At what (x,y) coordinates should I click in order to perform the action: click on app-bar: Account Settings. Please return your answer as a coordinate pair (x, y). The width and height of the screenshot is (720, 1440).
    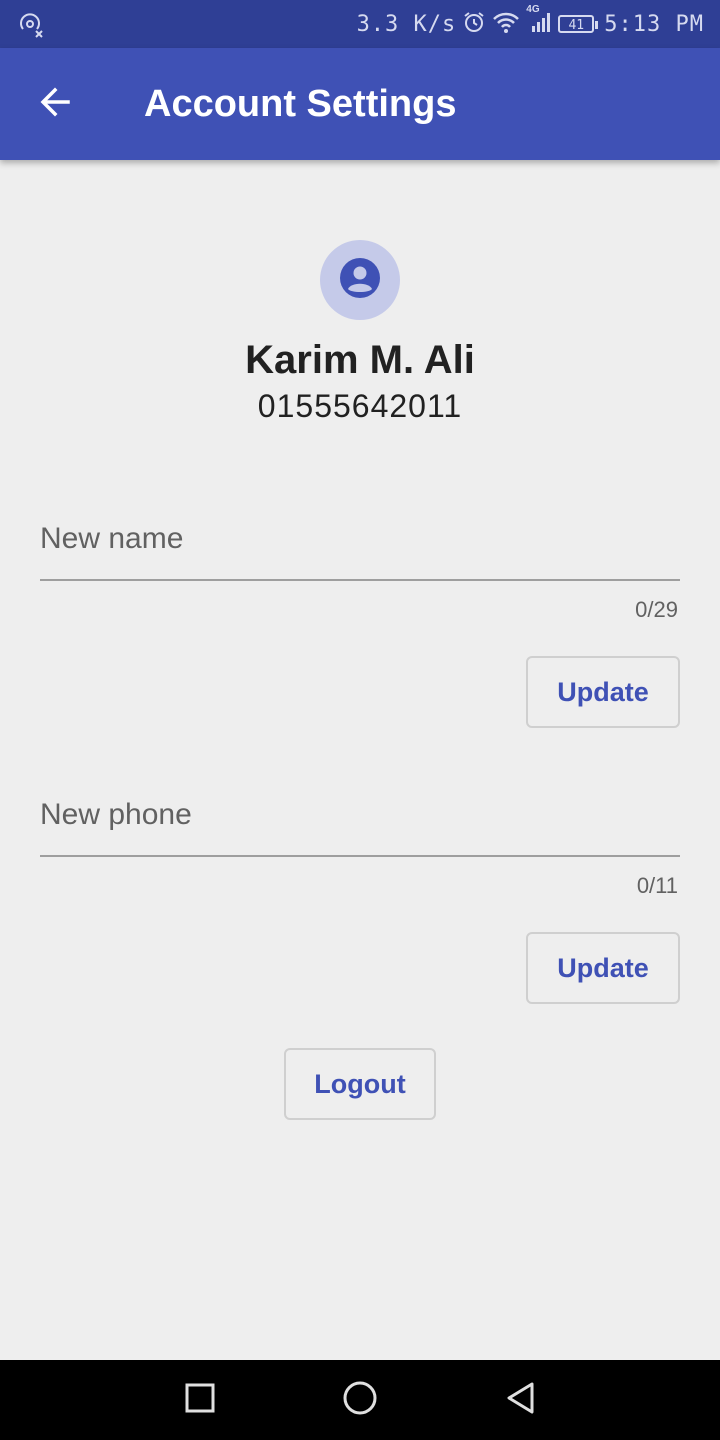
    Looking at the image, I should click on (360, 104).